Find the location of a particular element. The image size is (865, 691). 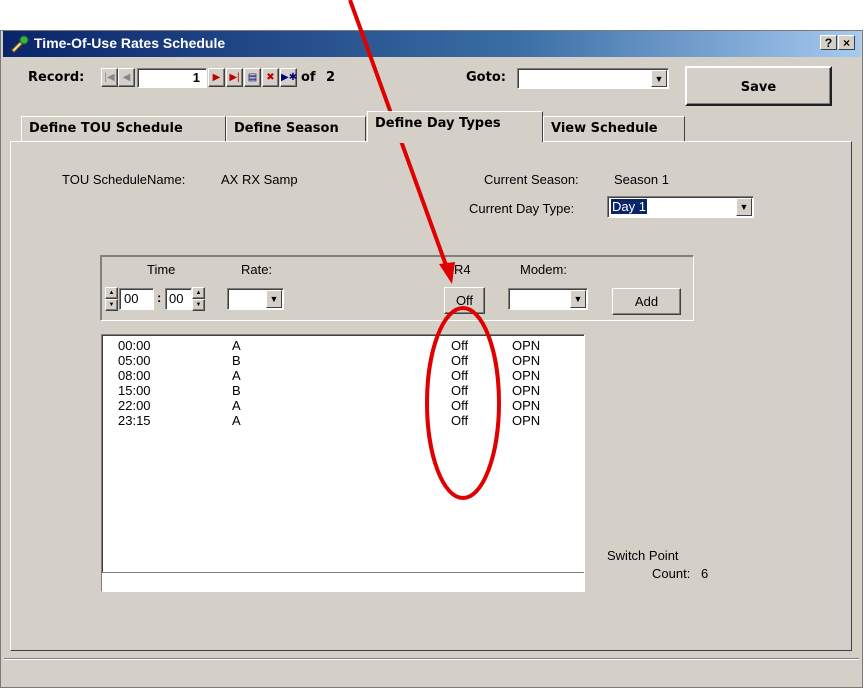

edit-record-icon: ▤ is located at coordinates (252, 77).